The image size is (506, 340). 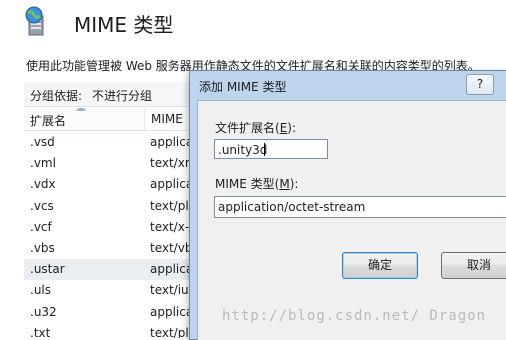 What do you see at coordinates (243, 150) in the screenshot?
I see `extension-input-value: .unity3d` at bounding box center [243, 150].